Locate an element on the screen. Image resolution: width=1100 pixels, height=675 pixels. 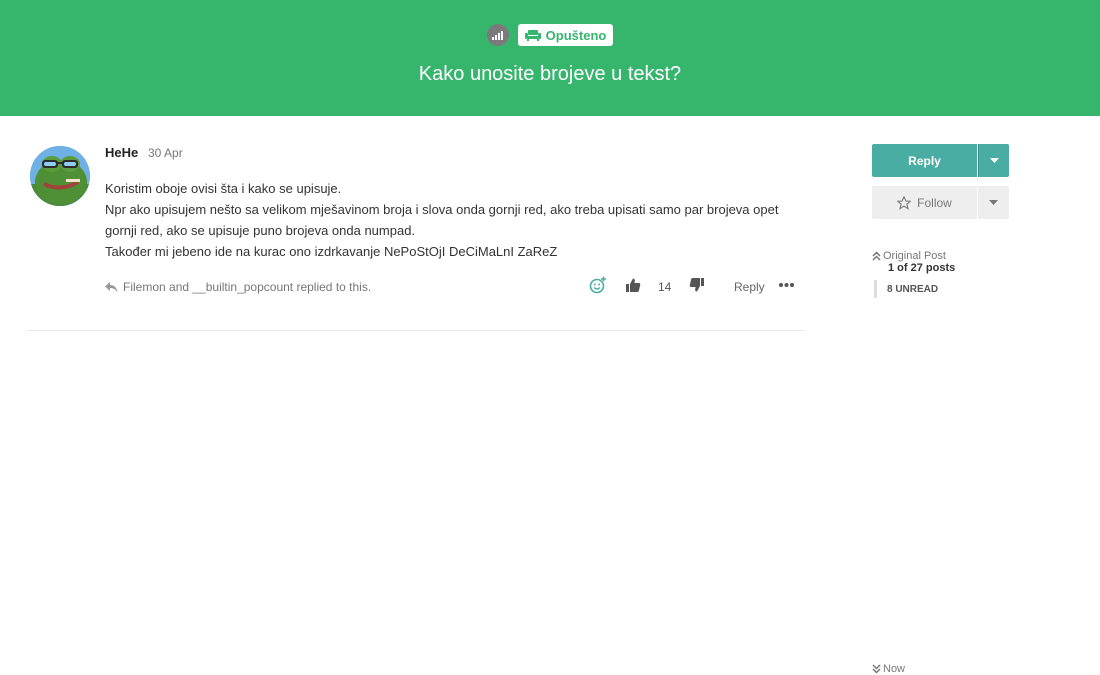
now-link: Now is located at coordinates (888, 669).